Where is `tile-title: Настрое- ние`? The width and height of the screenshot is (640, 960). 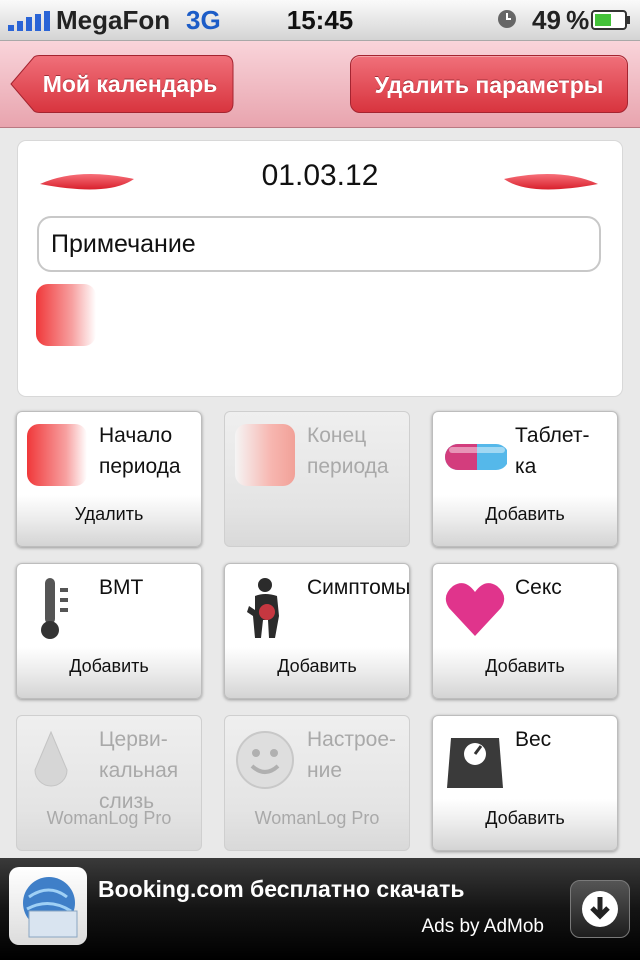
tile-title: Настрое- ние is located at coordinates (351, 755).